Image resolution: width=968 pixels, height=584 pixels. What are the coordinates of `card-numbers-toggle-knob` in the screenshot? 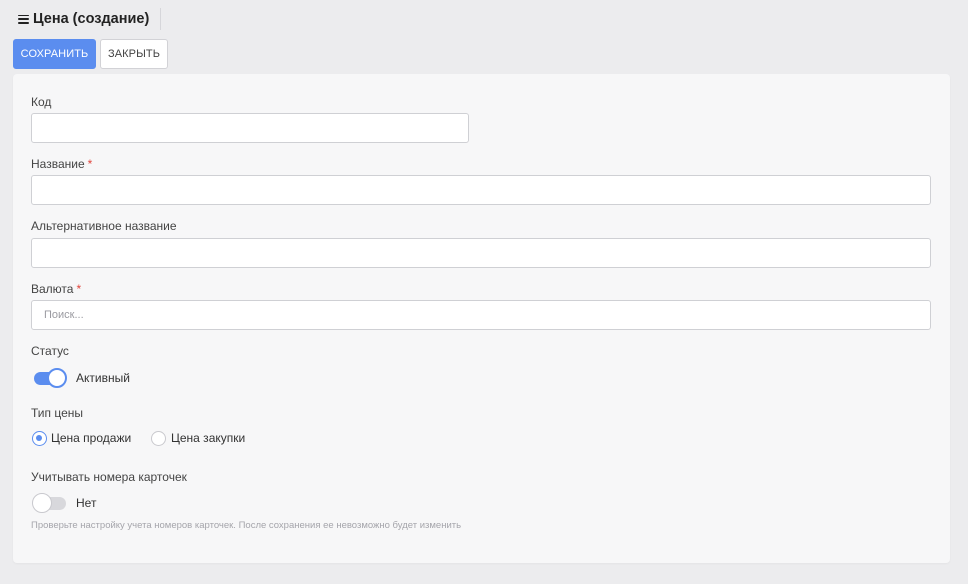 It's located at (42, 503).